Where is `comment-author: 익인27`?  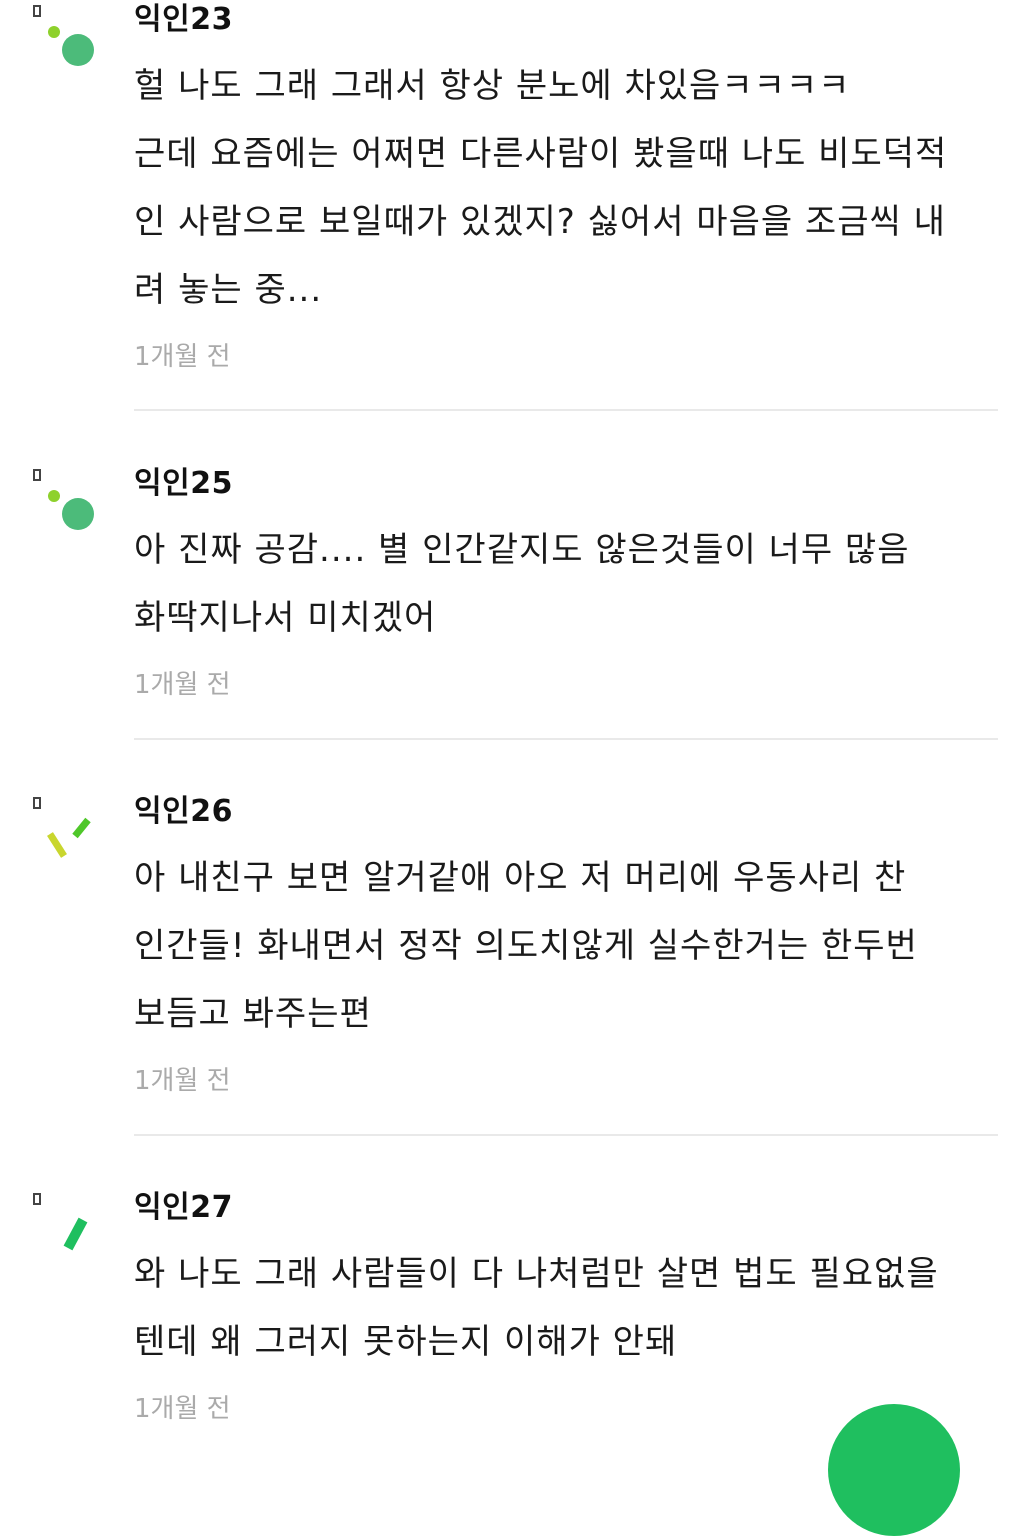
comment-author: 익인27 is located at coordinates (569, 1208).